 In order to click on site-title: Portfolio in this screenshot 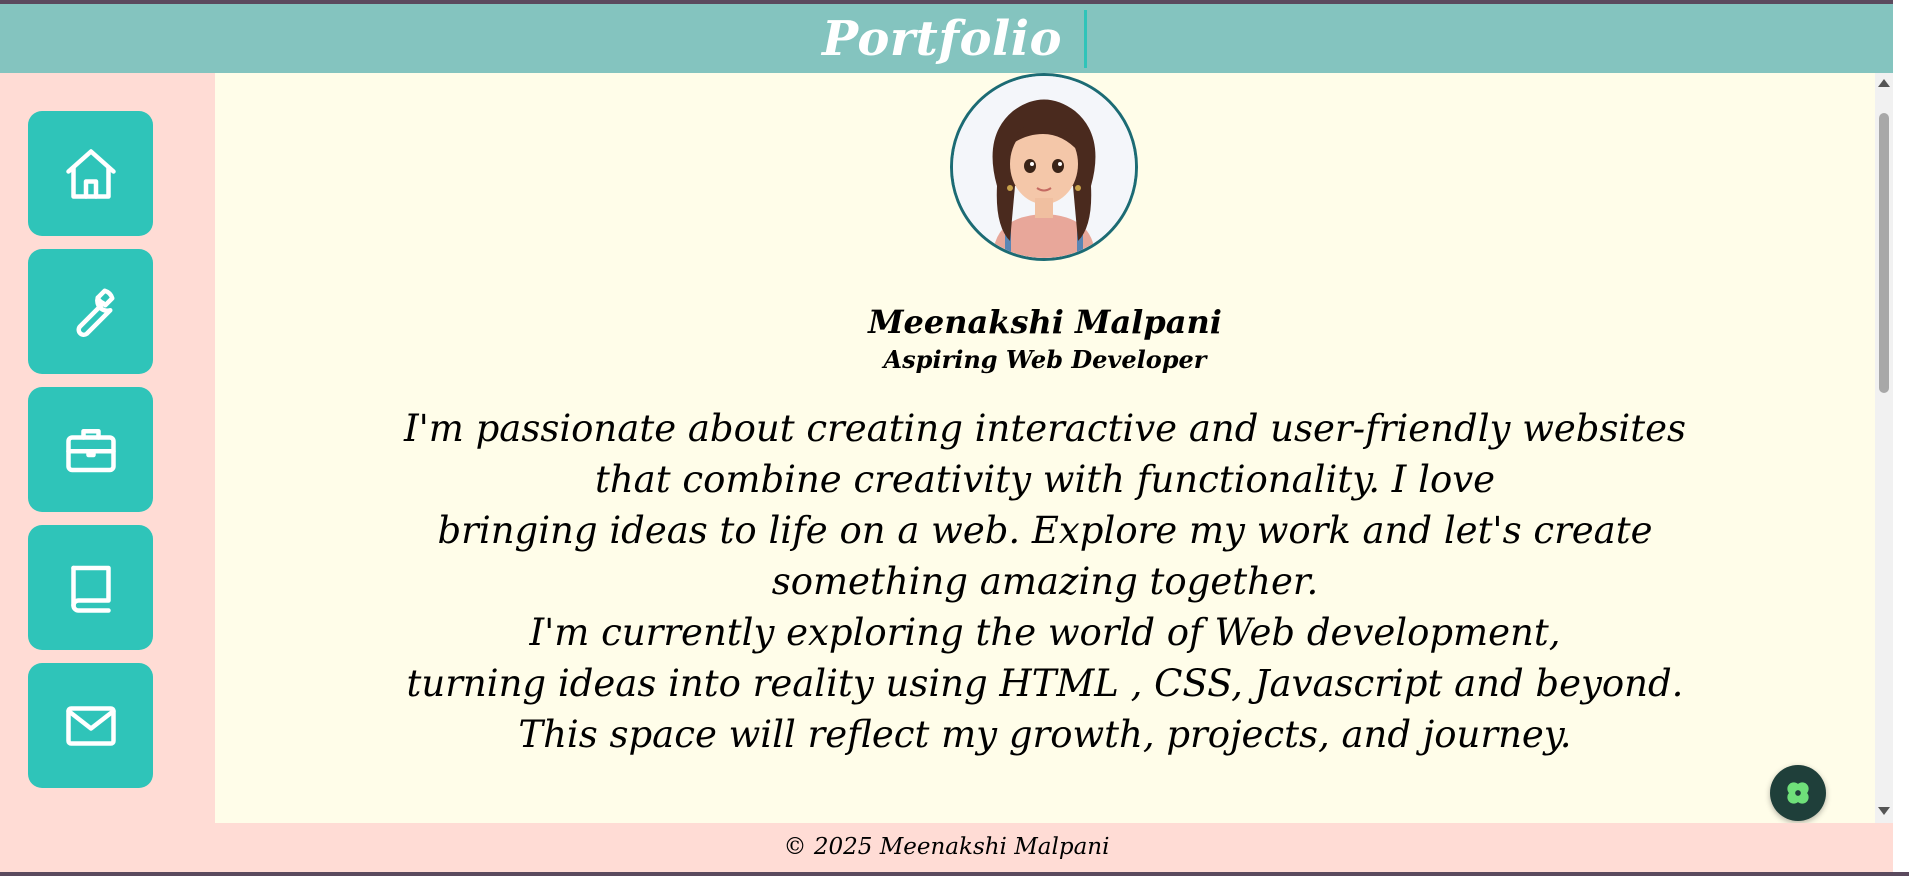, I will do `click(954, 38)`.